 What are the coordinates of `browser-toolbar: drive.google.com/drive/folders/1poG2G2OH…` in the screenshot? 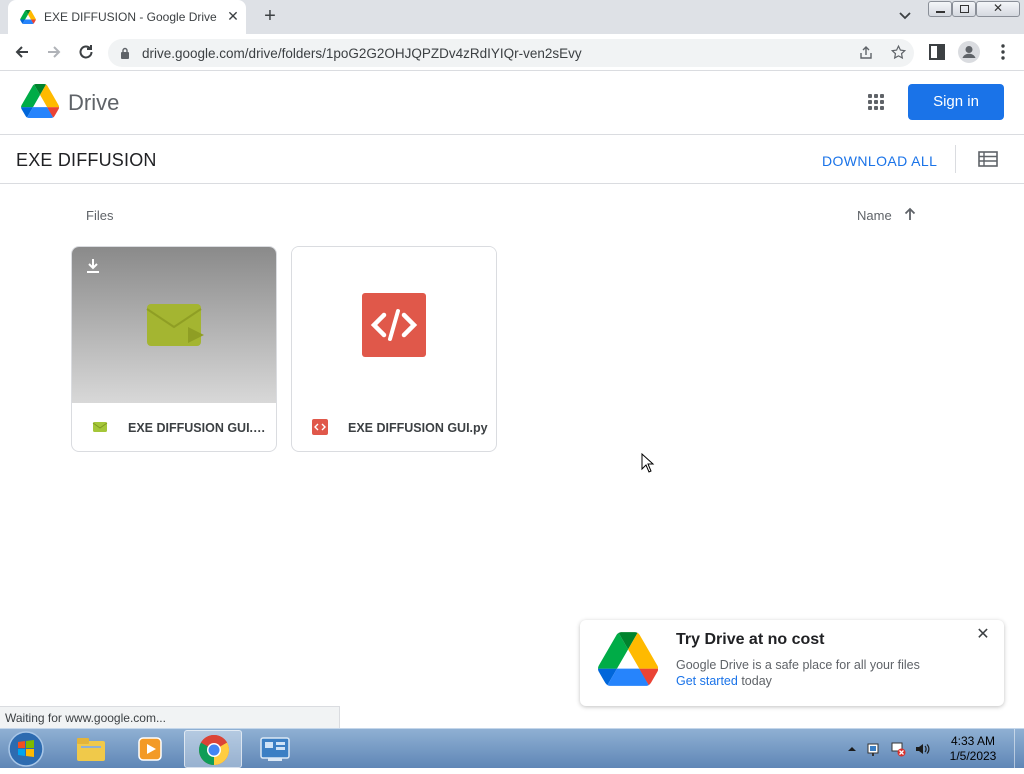 It's located at (512, 52).